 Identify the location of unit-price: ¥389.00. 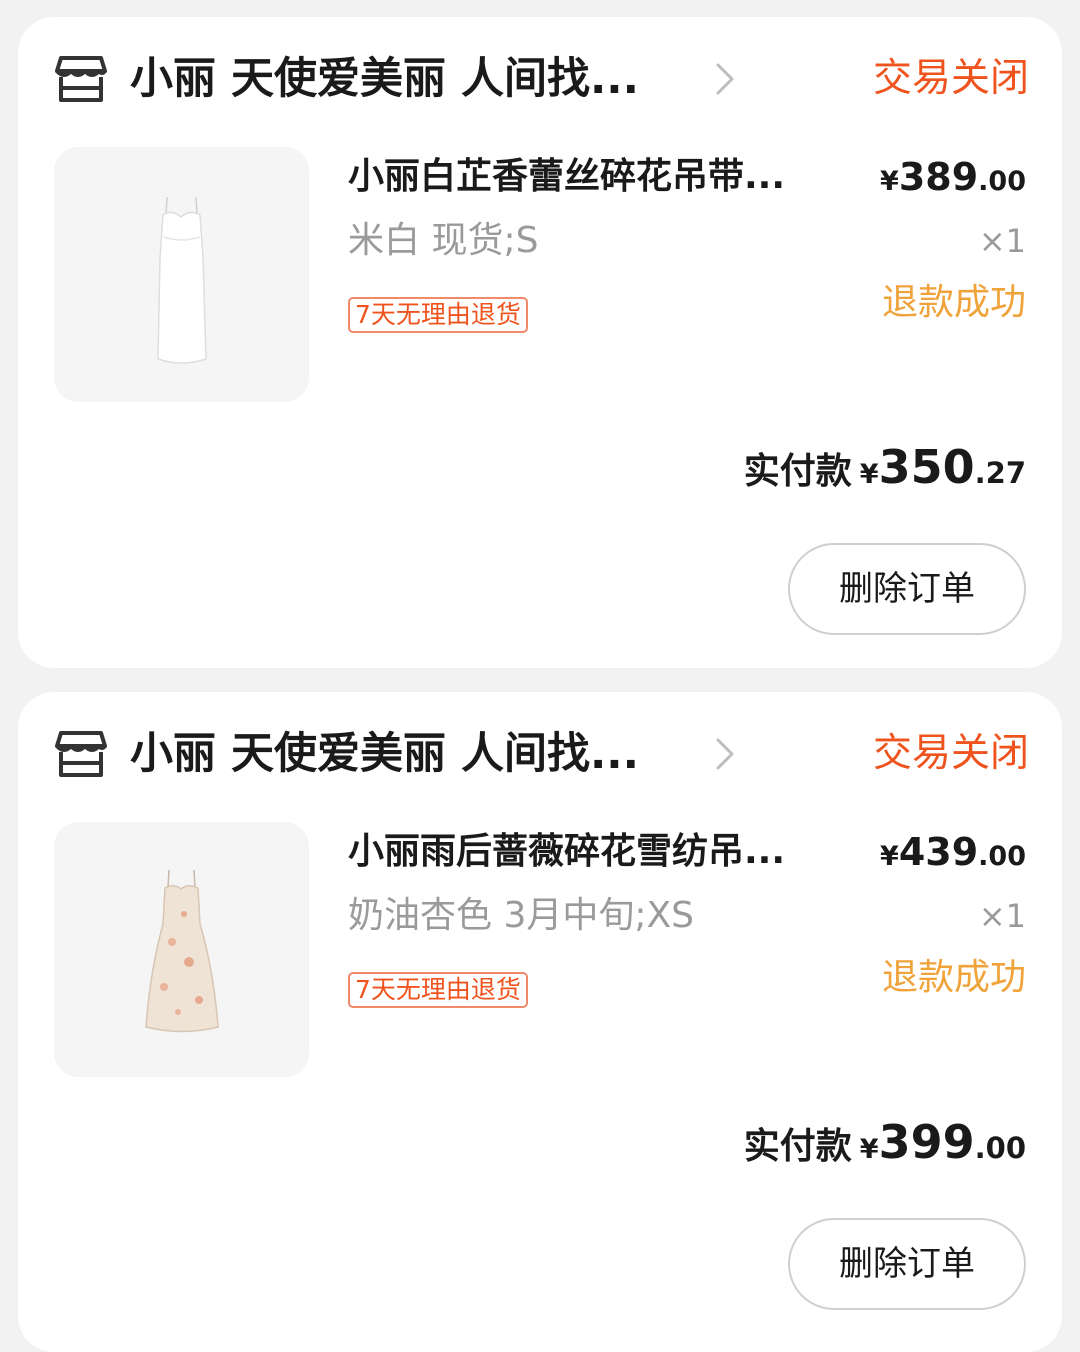
(953, 181).